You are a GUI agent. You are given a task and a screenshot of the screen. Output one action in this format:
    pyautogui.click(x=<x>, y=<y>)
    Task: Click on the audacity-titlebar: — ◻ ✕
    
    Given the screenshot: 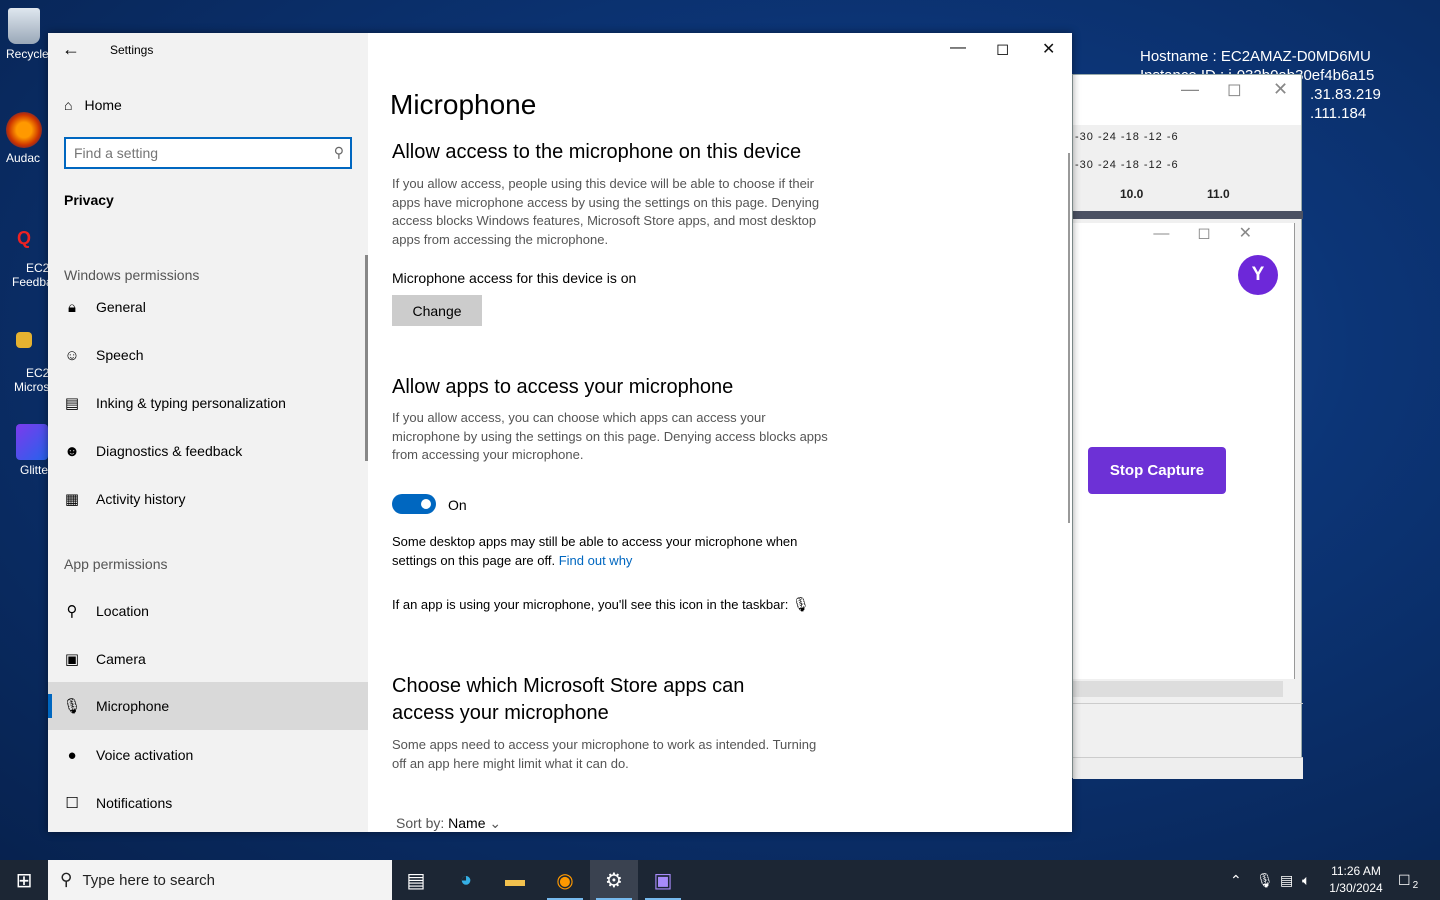 What is the action you would take?
    pyautogui.click(x=1187, y=100)
    